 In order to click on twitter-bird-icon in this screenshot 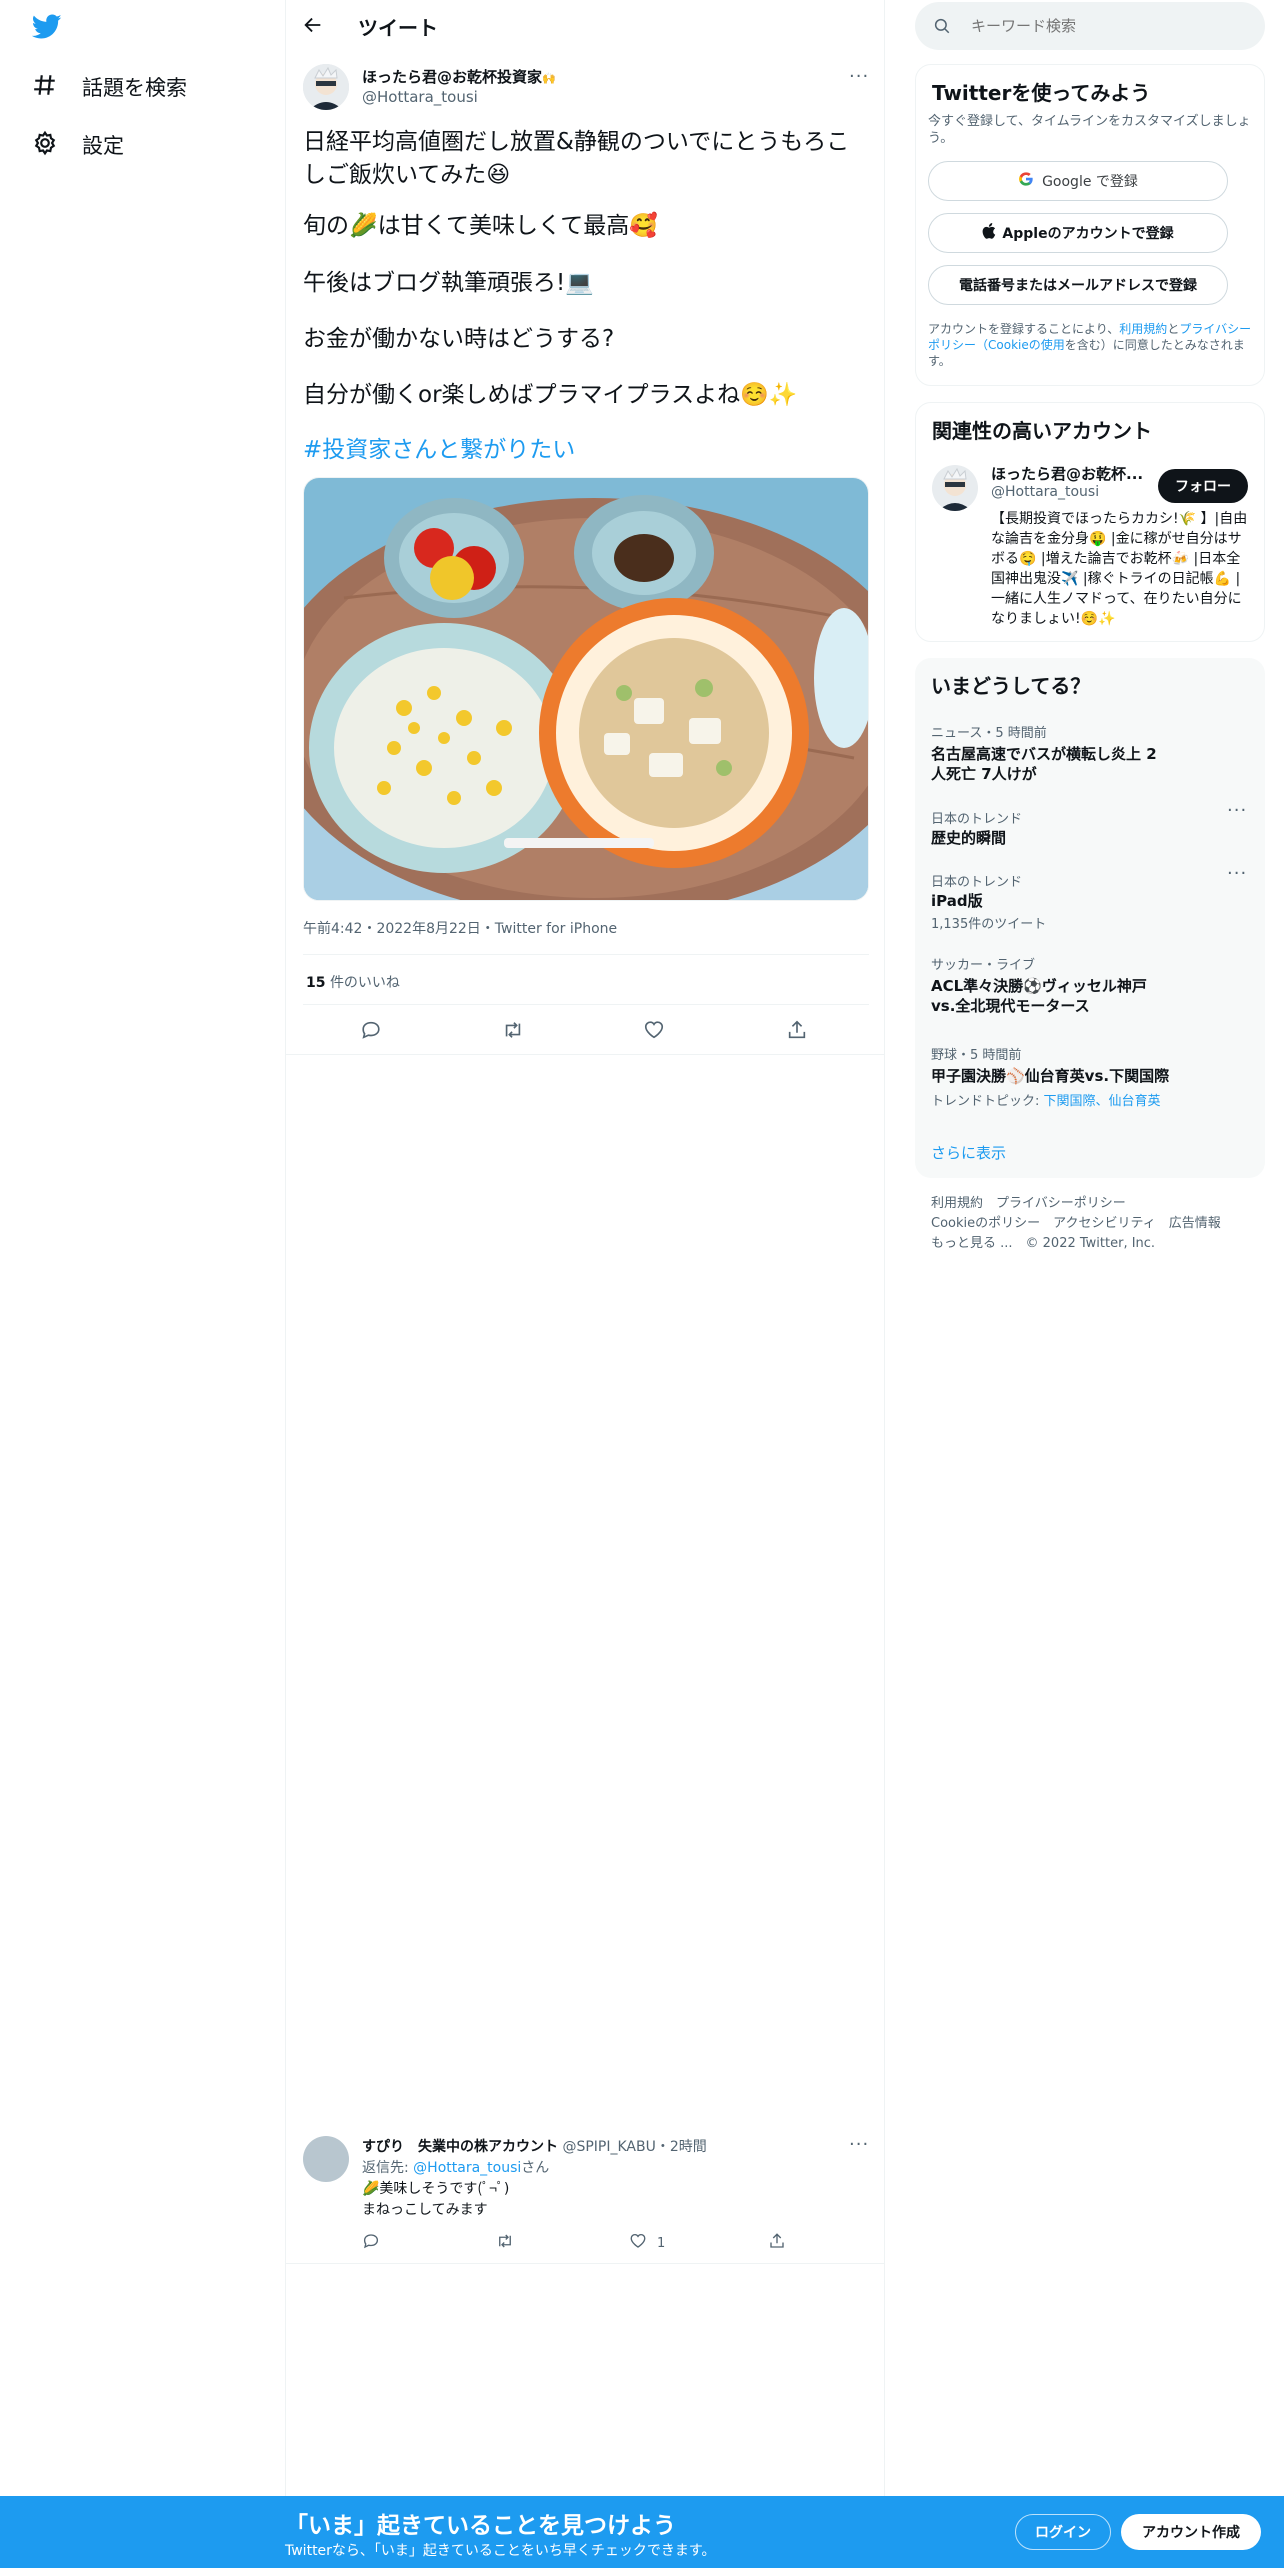, I will do `click(46, 29)`.